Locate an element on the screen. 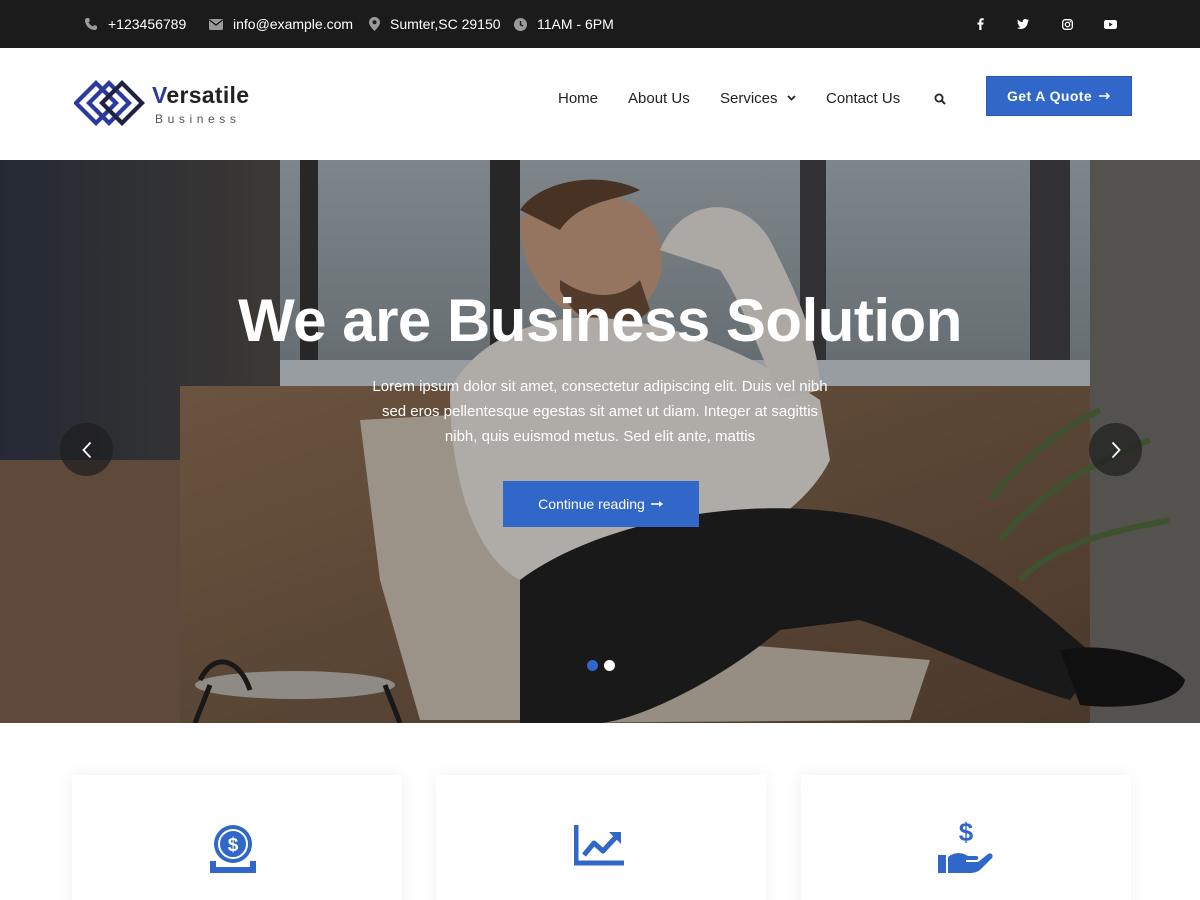  hours-text: 11AM - 6PM is located at coordinates (575, 24).